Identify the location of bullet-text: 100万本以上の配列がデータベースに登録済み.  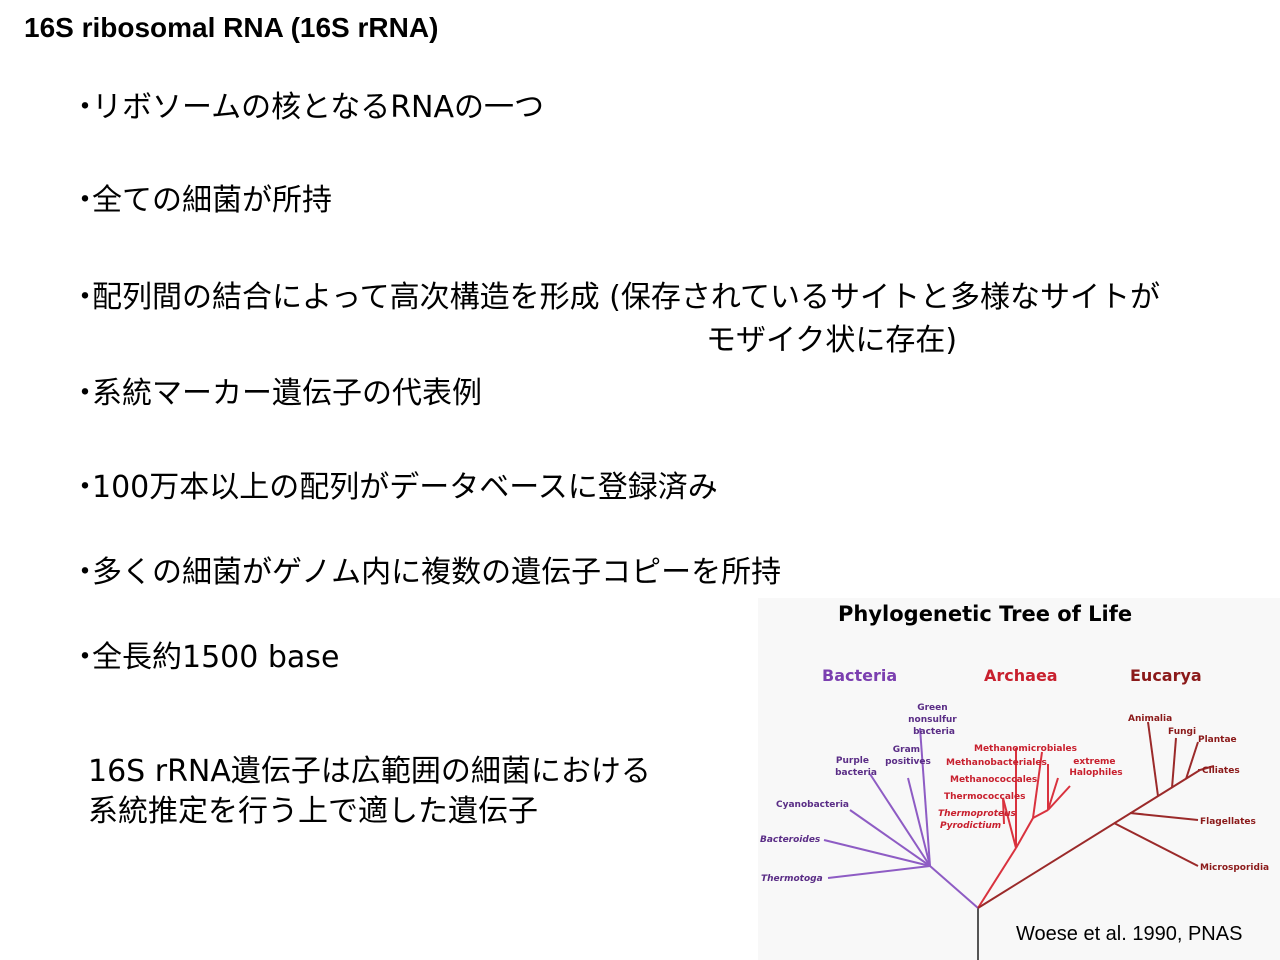
(405, 487).